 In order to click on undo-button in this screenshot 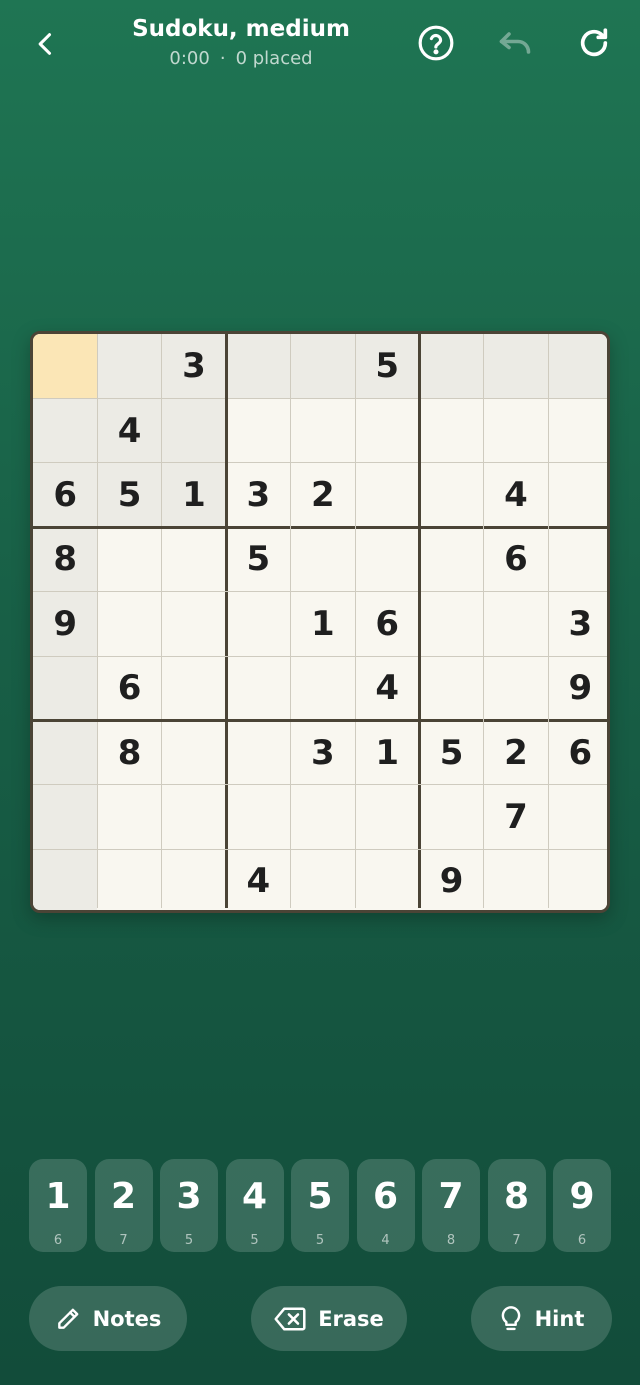, I will do `click(515, 43)`.